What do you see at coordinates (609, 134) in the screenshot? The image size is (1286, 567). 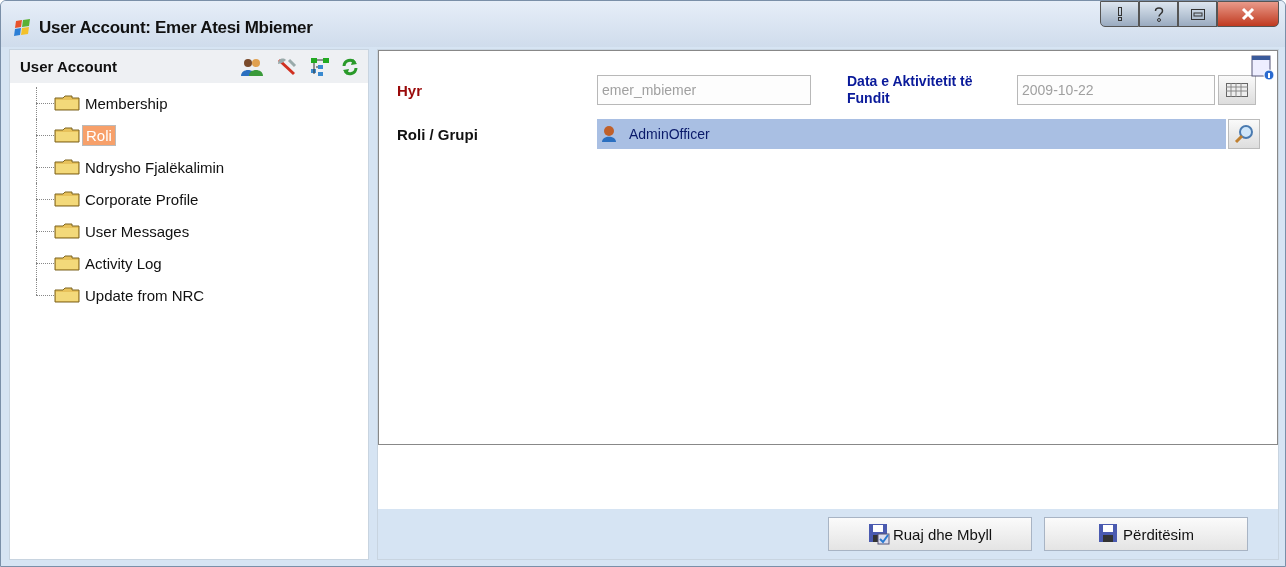 I see `user-icon` at bounding box center [609, 134].